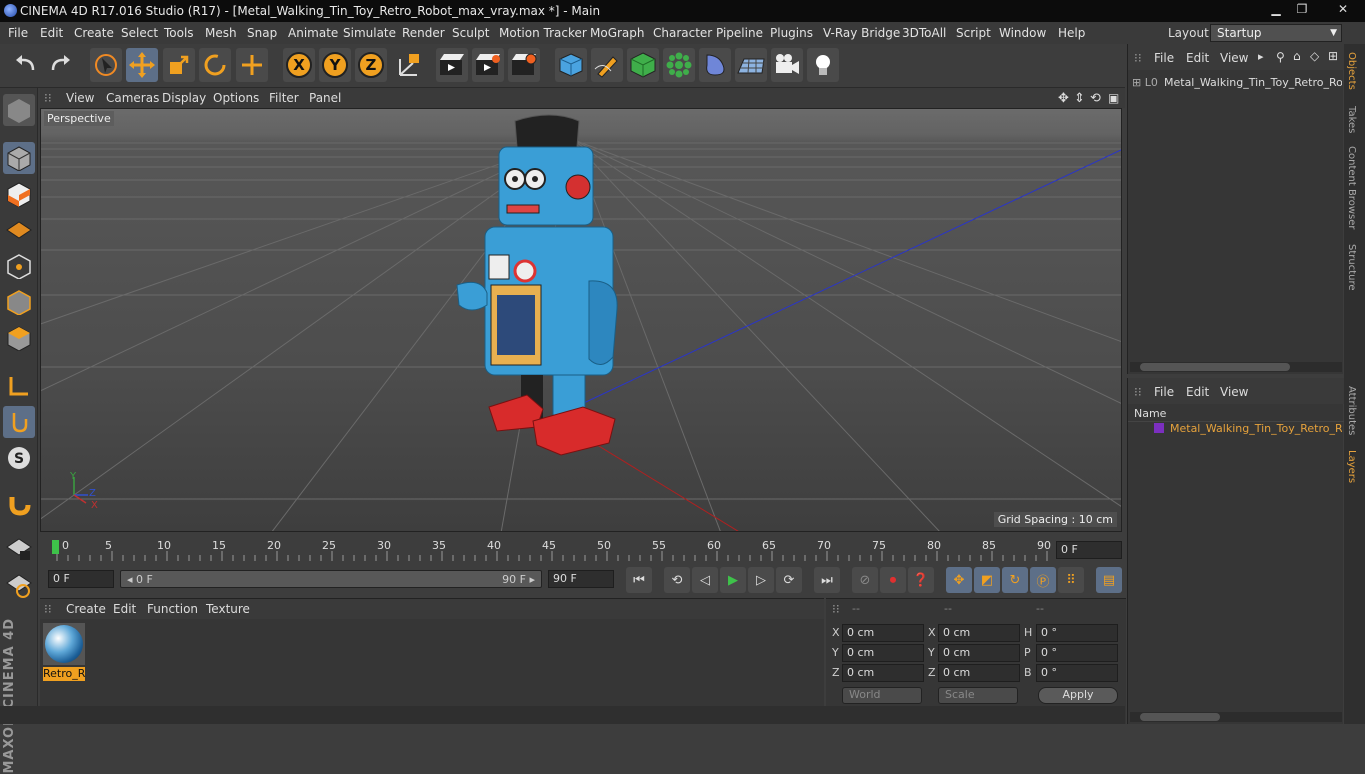  Describe the element at coordinates (19, 386) in the screenshot. I see `axis-mode-icon` at that location.